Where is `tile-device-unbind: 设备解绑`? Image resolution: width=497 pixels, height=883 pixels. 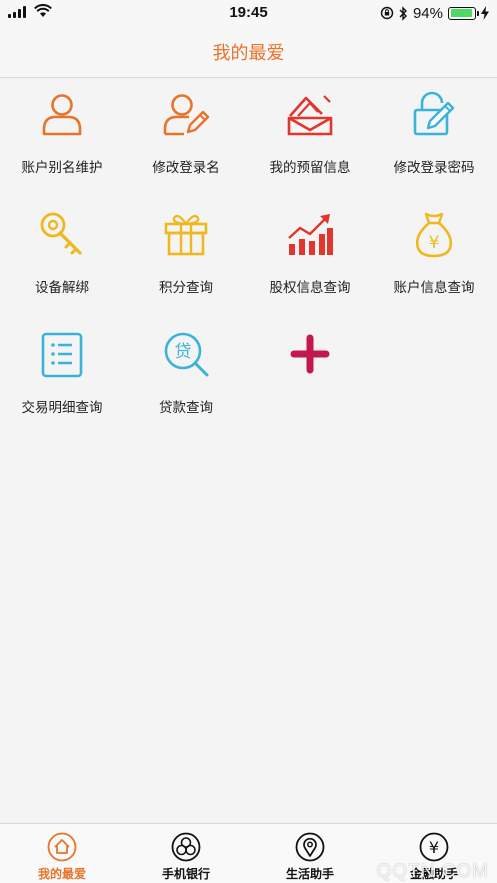 tile-device-unbind: 设备解绑 is located at coordinates (62, 258).